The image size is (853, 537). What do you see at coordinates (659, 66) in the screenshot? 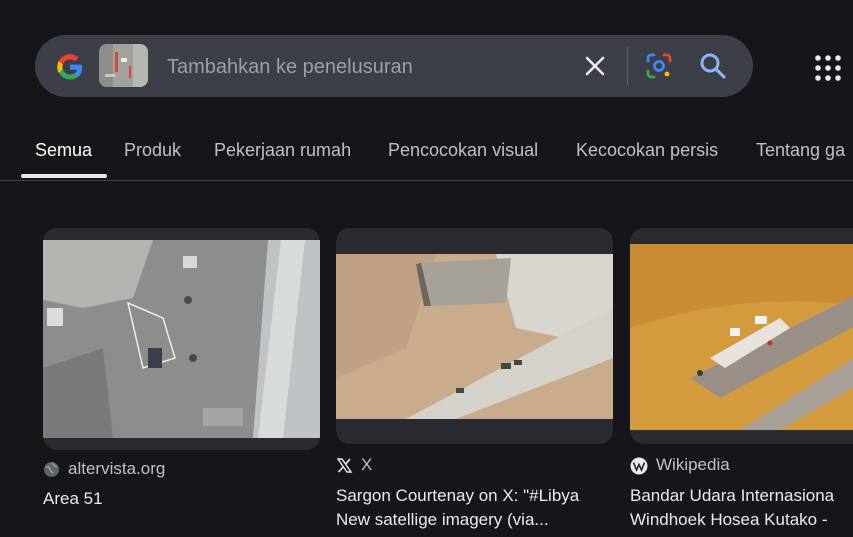
I see `google-lens-icon` at bounding box center [659, 66].